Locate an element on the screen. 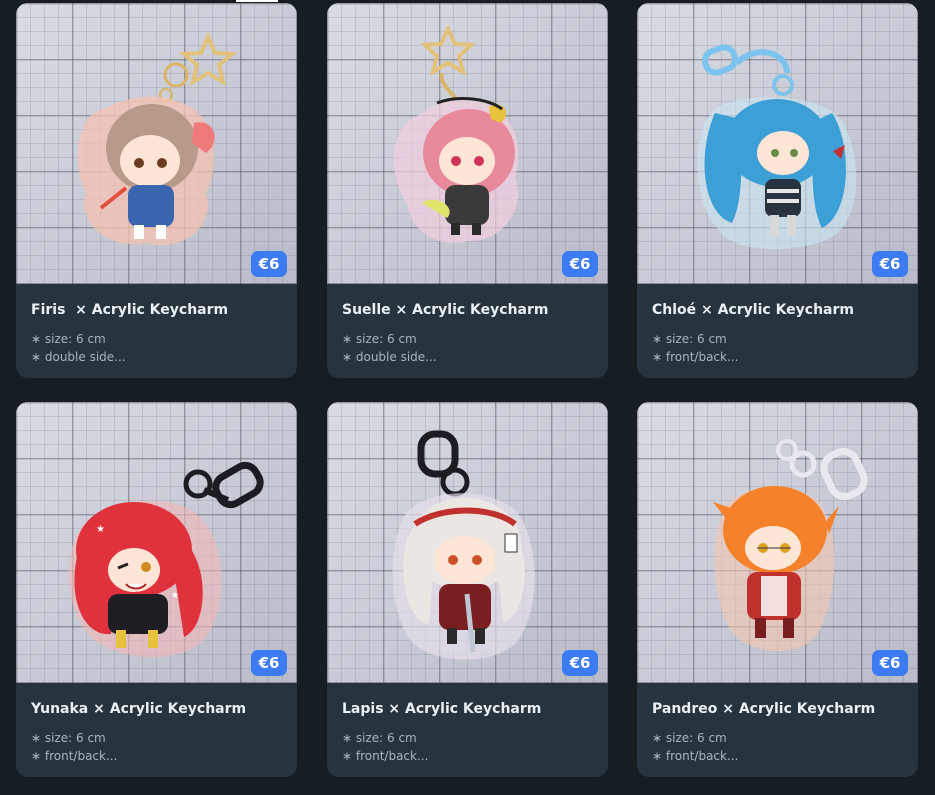  firis-keycharm-image is located at coordinates (157, 138).